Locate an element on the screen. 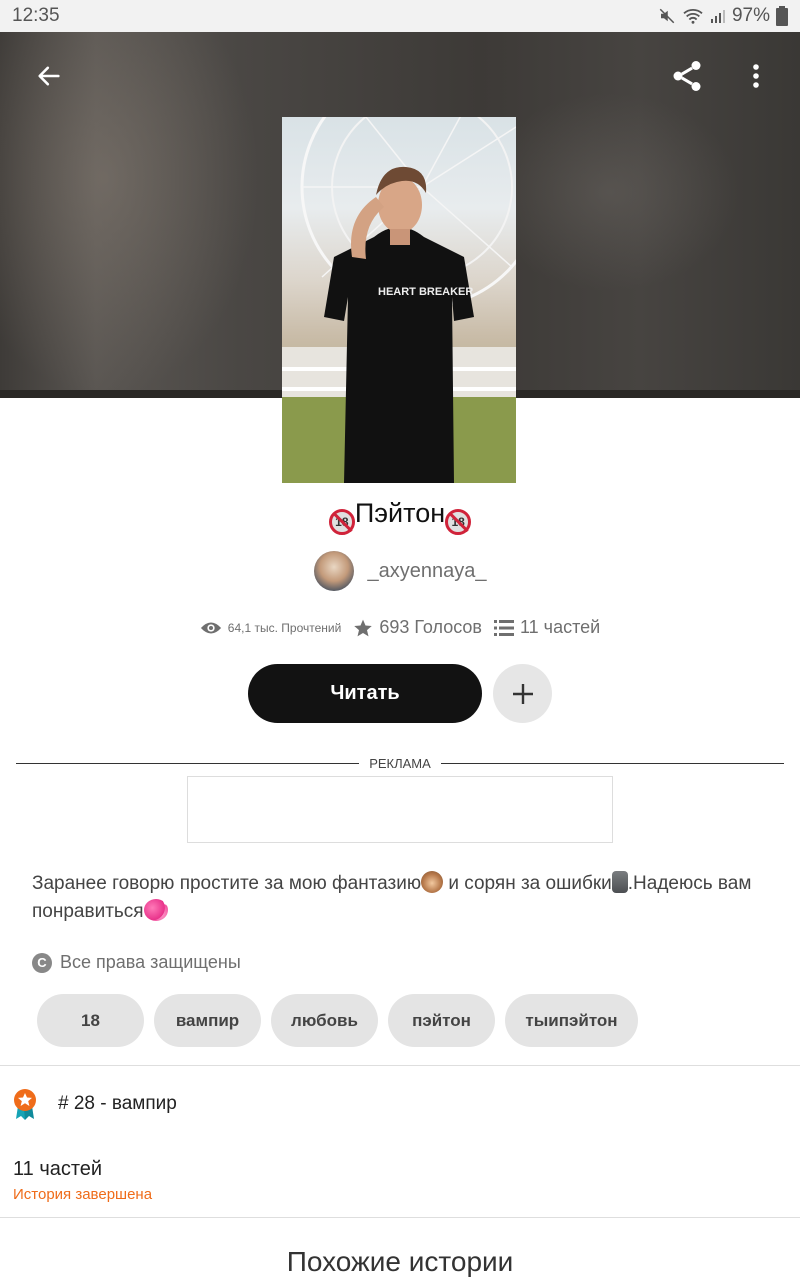 Image resolution: width=800 pixels, height=1280 pixels. votes-stat: 693 Голосов is located at coordinates (417, 627).